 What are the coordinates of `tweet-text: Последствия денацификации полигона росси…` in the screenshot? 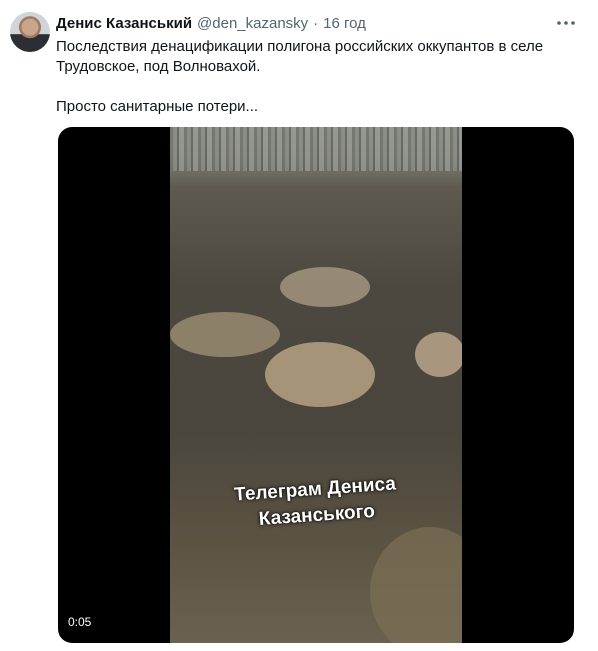 It's located at (316, 77).